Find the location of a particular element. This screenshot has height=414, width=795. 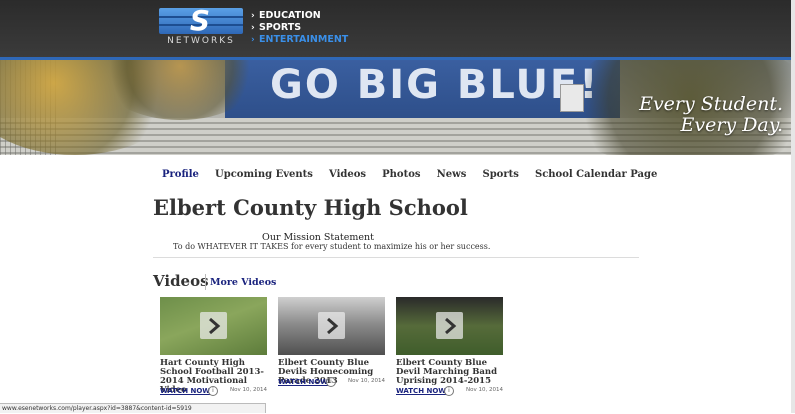

top-nav-education: › EDUCATION is located at coordinates (299, 16).